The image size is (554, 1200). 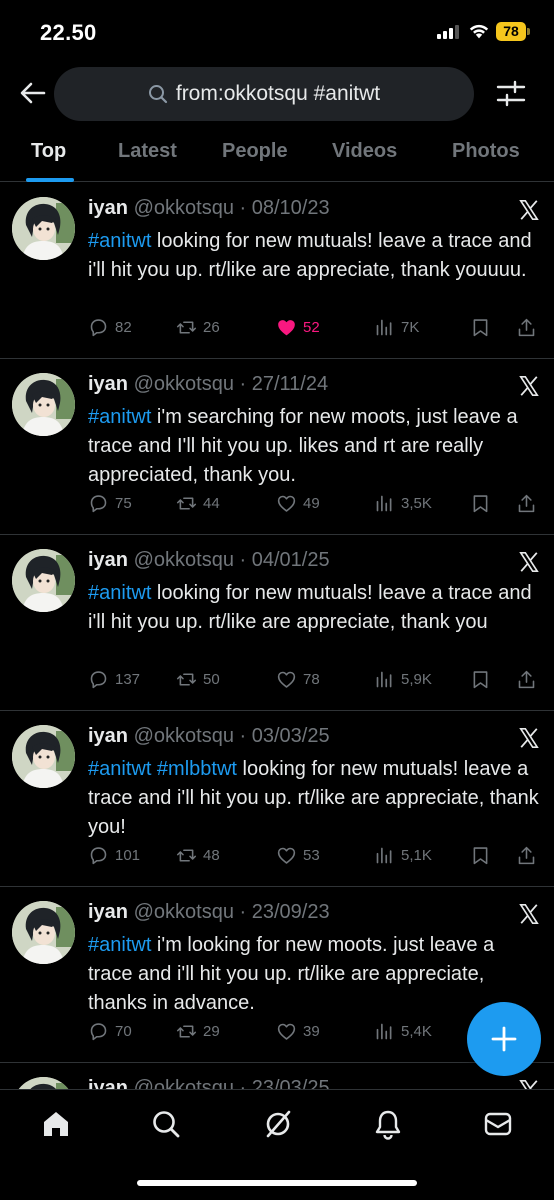 What do you see at coordinates (403, 679) in the screenshot?
I see `views-button: 5,9K` at bounding box center [403, 679].